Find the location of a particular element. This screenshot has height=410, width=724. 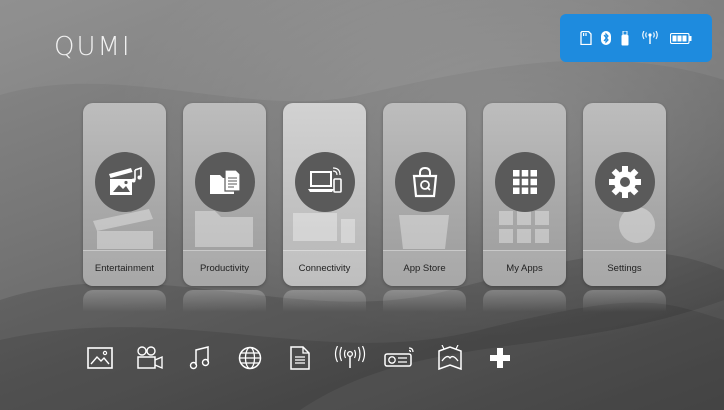

document-icon is located at coordinates (300, 358).